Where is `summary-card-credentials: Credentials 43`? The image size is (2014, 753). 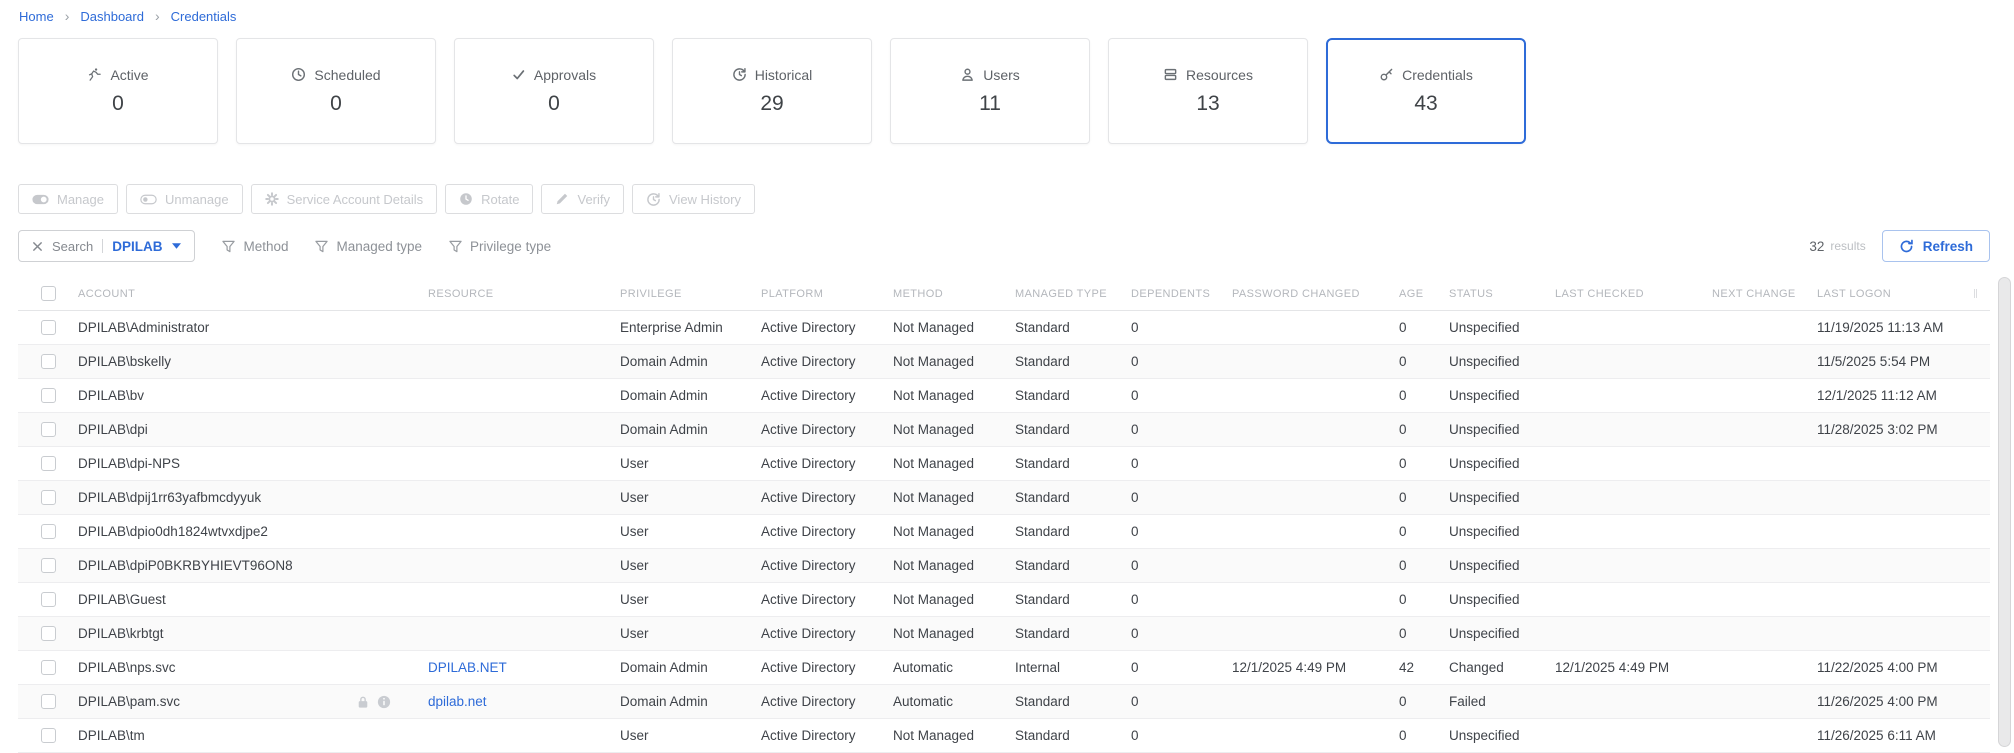 summary-card-credentials: Credentials 43 is located at coordinates (1426, 91).